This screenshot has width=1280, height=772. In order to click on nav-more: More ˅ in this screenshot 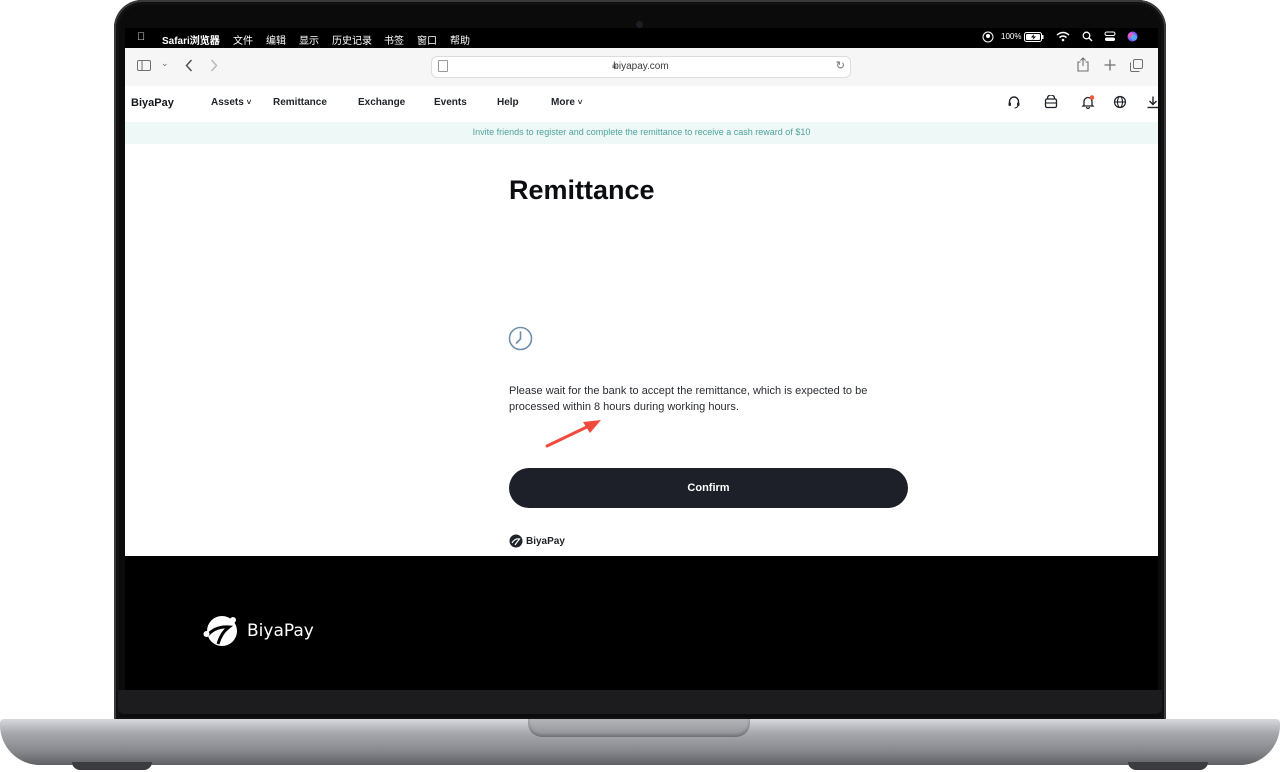, I will do `click(566, 102)`.